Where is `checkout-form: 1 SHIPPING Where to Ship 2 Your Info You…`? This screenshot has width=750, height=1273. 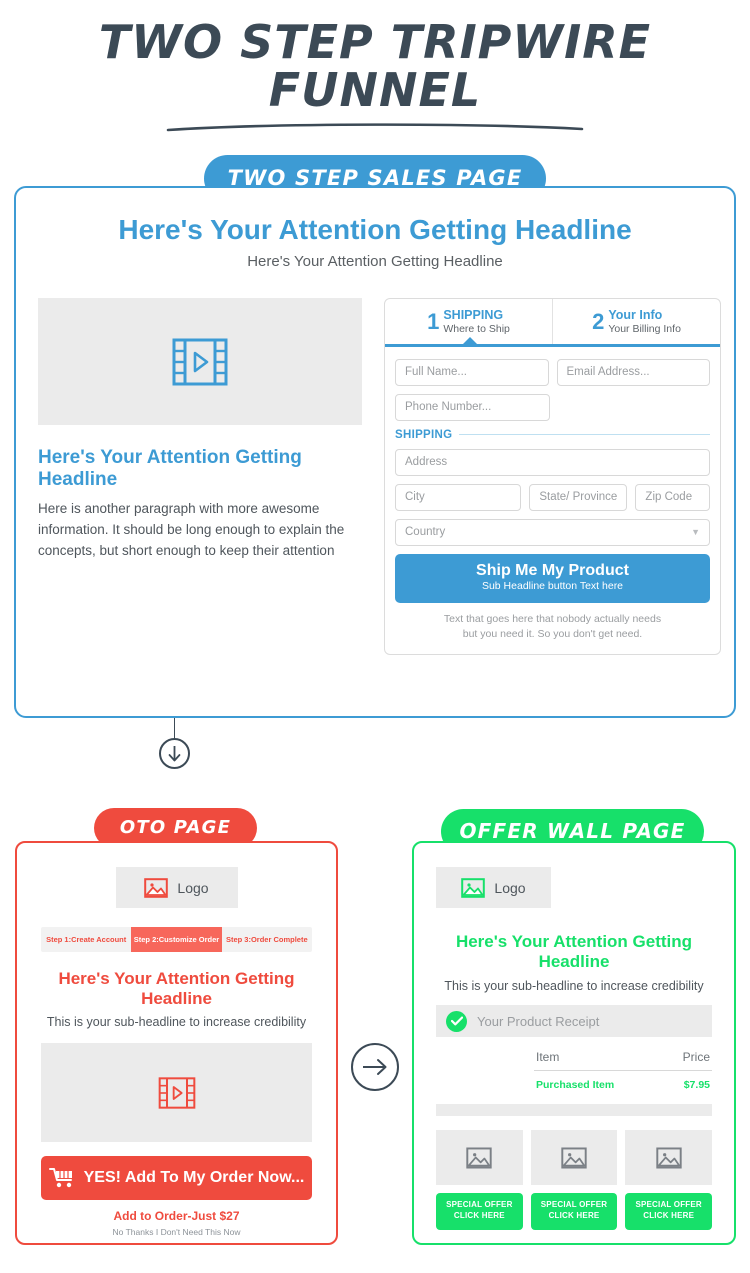
checkout-form: 1 SHIPPING Where to Ship 2 Your Info You… is located at coordinates (552, 477).